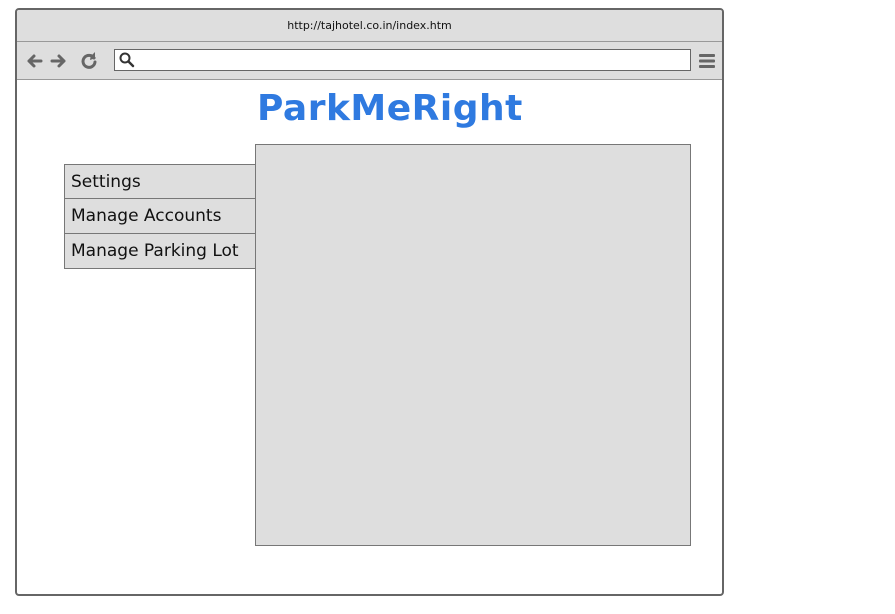  Describe the element at coordinates (127, 60) in the screenshot. I see `search-icon` at that location.